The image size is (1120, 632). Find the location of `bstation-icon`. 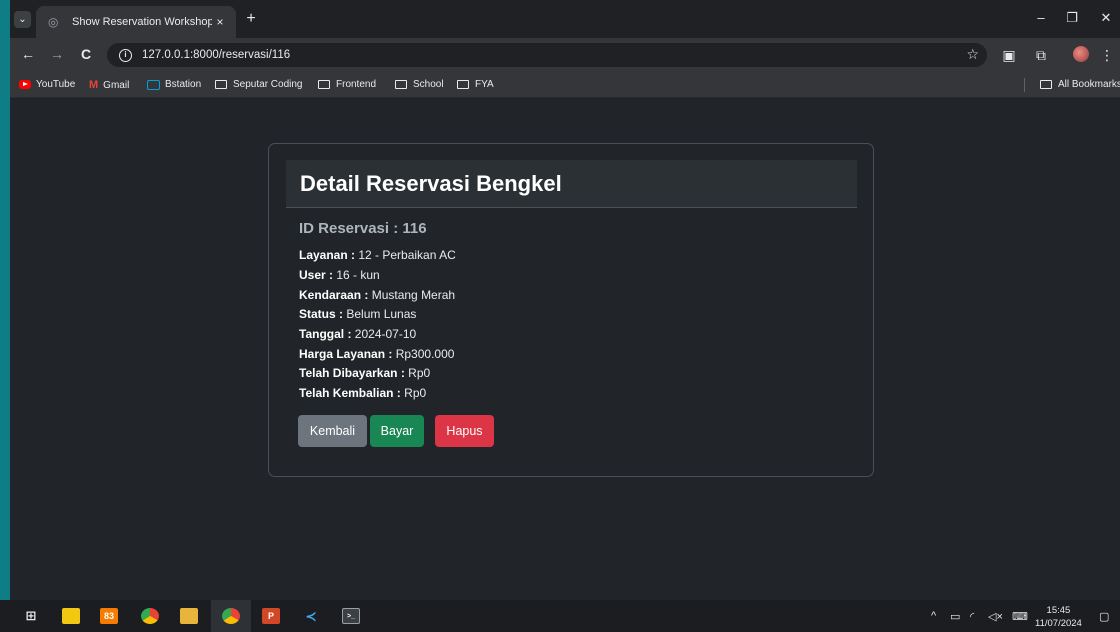

bstation-icon is located at coordinates (153, 84).